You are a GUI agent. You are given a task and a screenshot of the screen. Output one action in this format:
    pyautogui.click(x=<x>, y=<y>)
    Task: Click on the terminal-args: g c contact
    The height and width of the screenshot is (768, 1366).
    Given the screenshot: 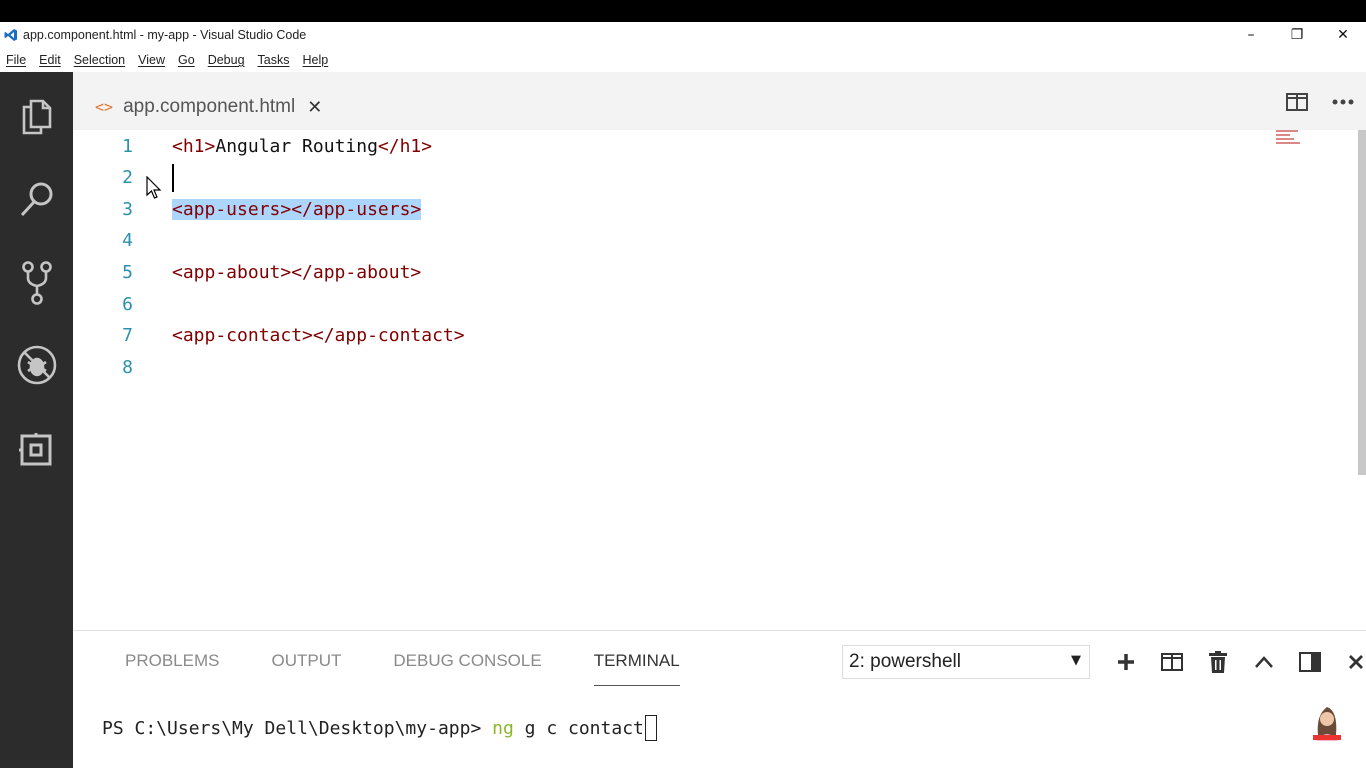 What is the action you would take?
    pyautogui.click(x=578, y=728)
    